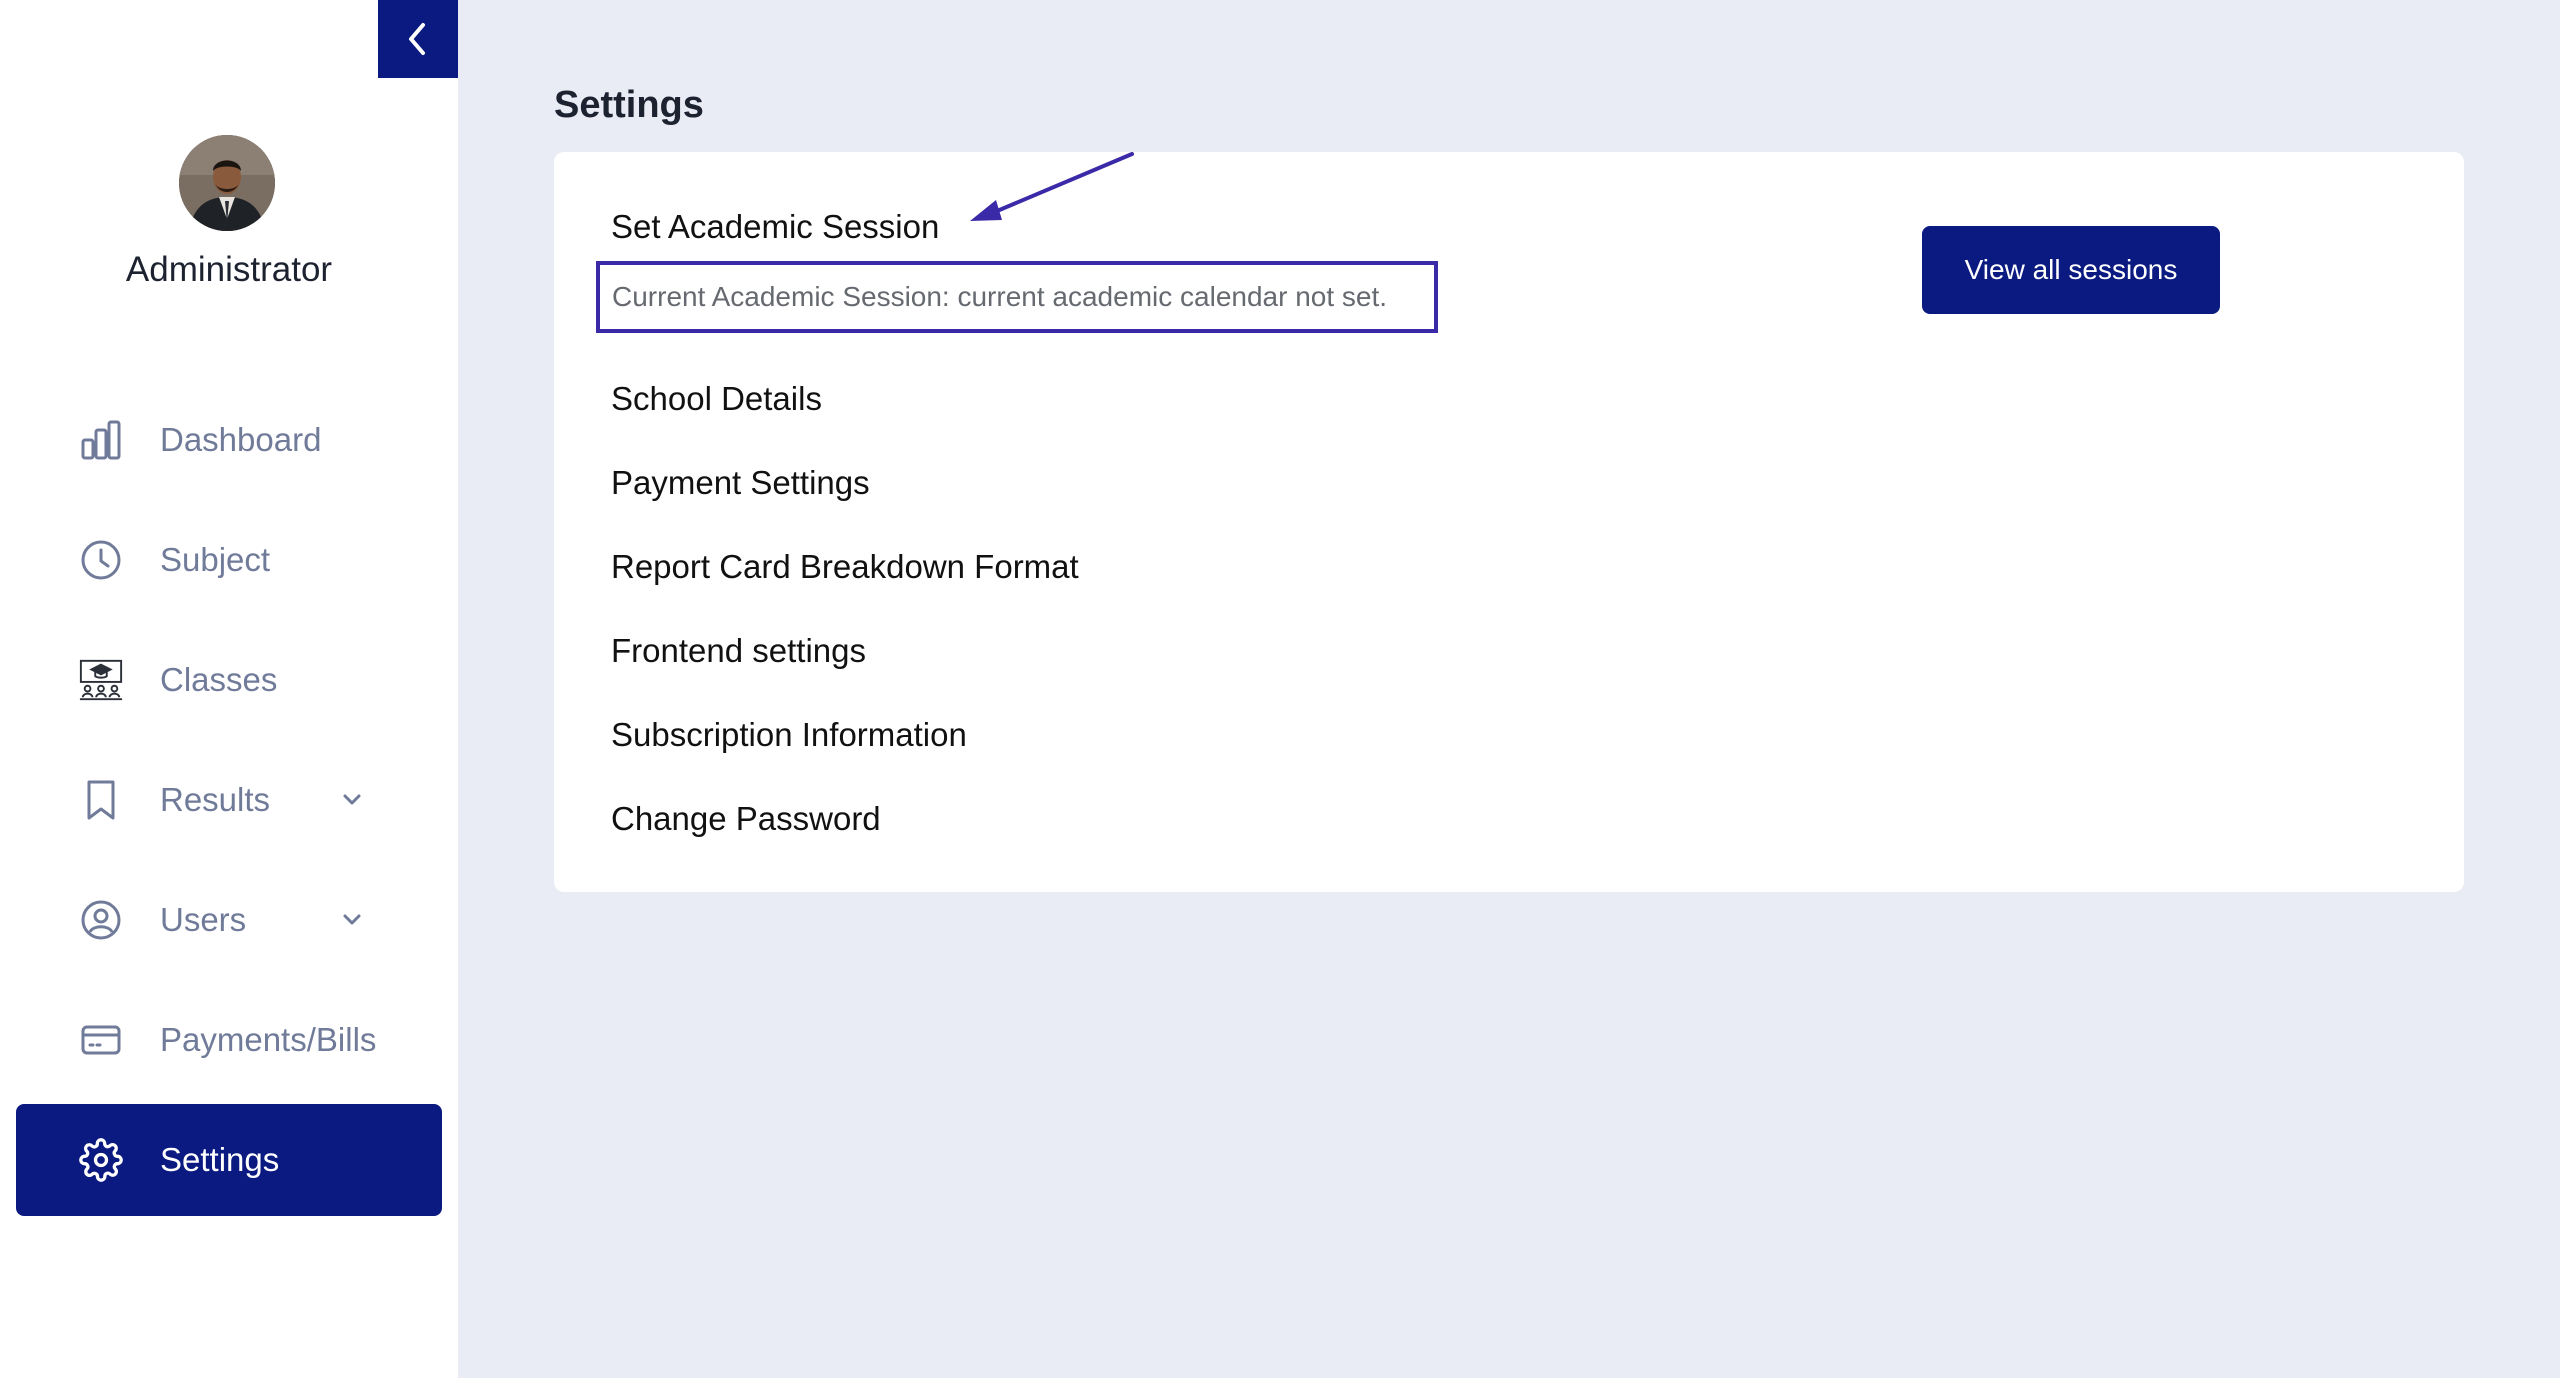 Image resolution: width=2560 pixels, height=1378 pixels. What do you see at coordinates (101, 920) in the screenshot?
I see `user-circle-icon` at bounding box center [101, 920].